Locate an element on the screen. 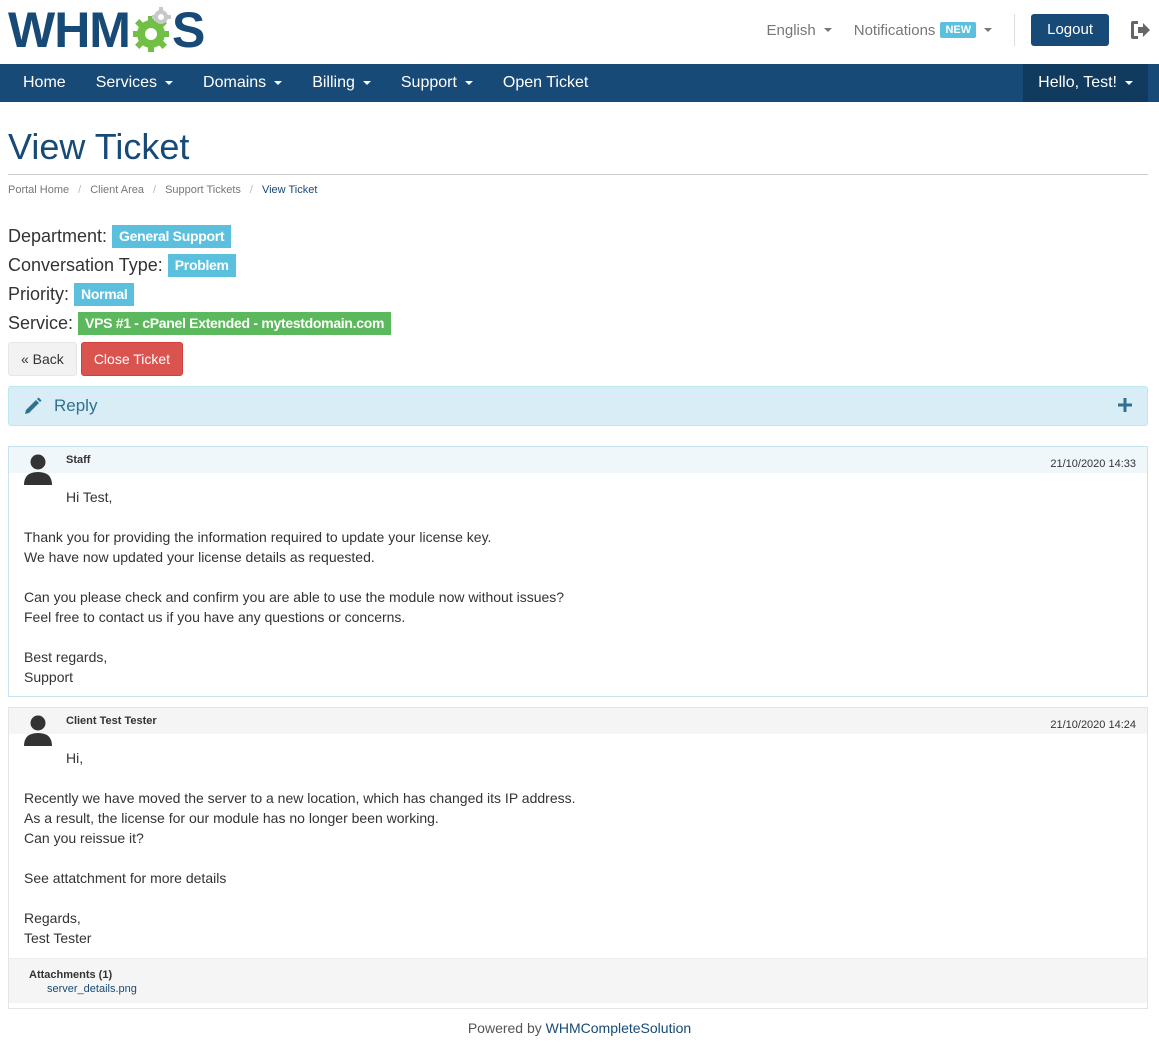 This screenshot has width=1159, height=1044. conversation-type-badge: Problem is located at coordinates (201, 265).